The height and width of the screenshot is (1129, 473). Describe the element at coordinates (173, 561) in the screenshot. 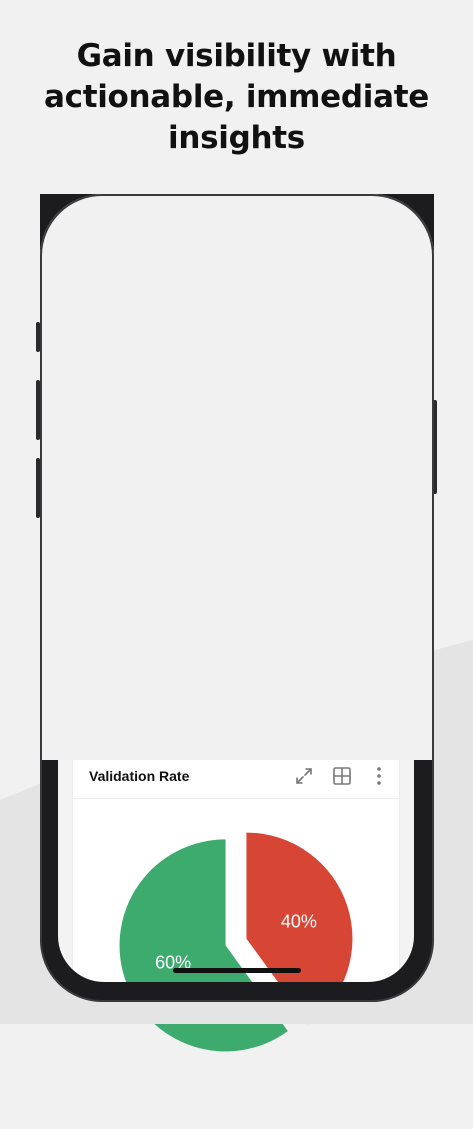

I see `pie-label-finished: 60%` at that location.